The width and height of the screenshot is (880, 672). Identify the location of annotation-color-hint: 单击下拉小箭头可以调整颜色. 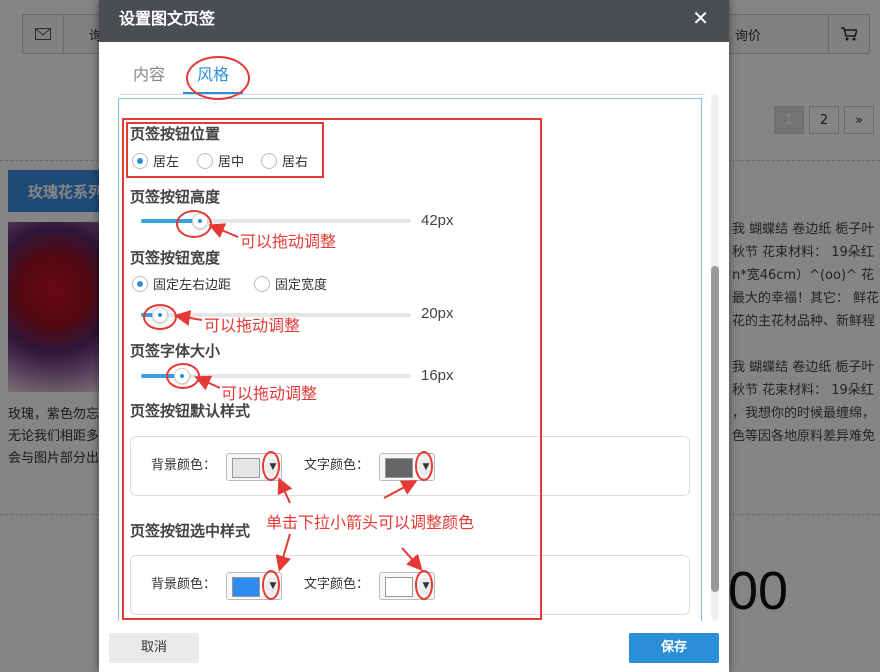
(370, 522).